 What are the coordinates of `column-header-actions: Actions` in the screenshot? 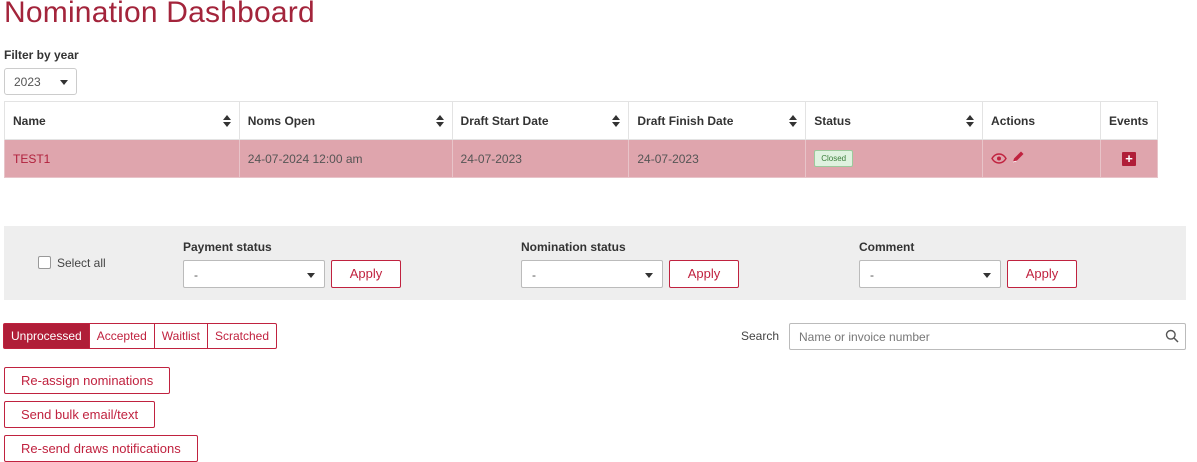 It's located at (1041, 120).